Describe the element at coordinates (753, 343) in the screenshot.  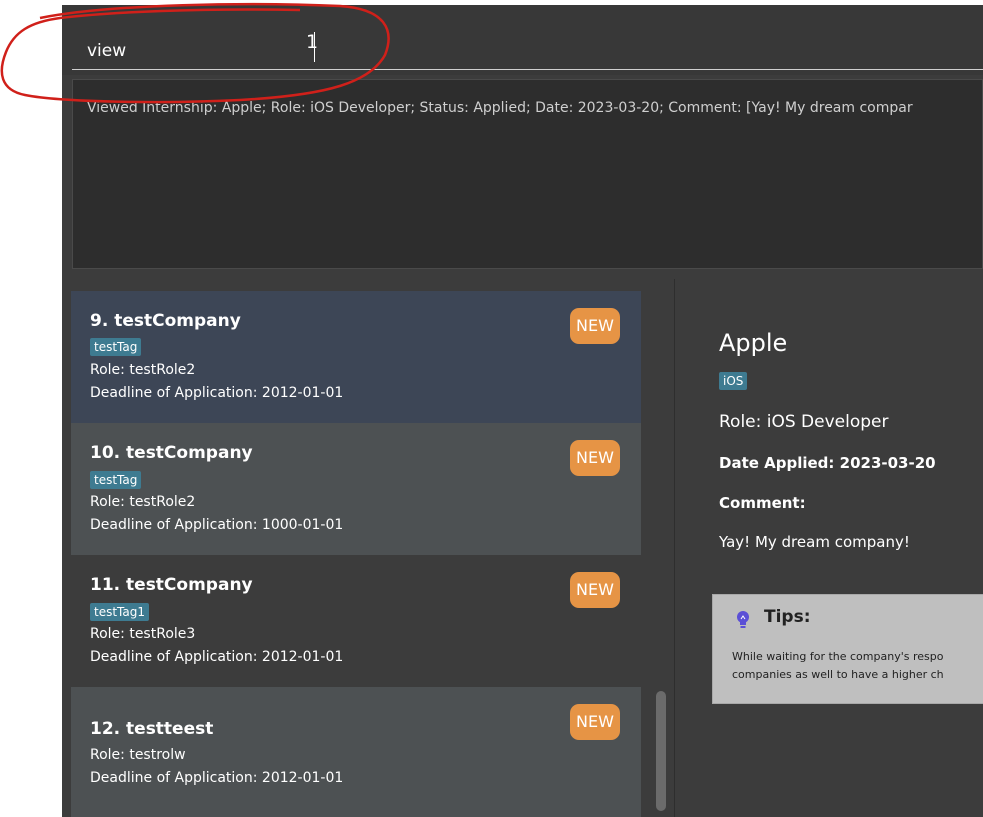
I see `detail-company: Apple` at that location.